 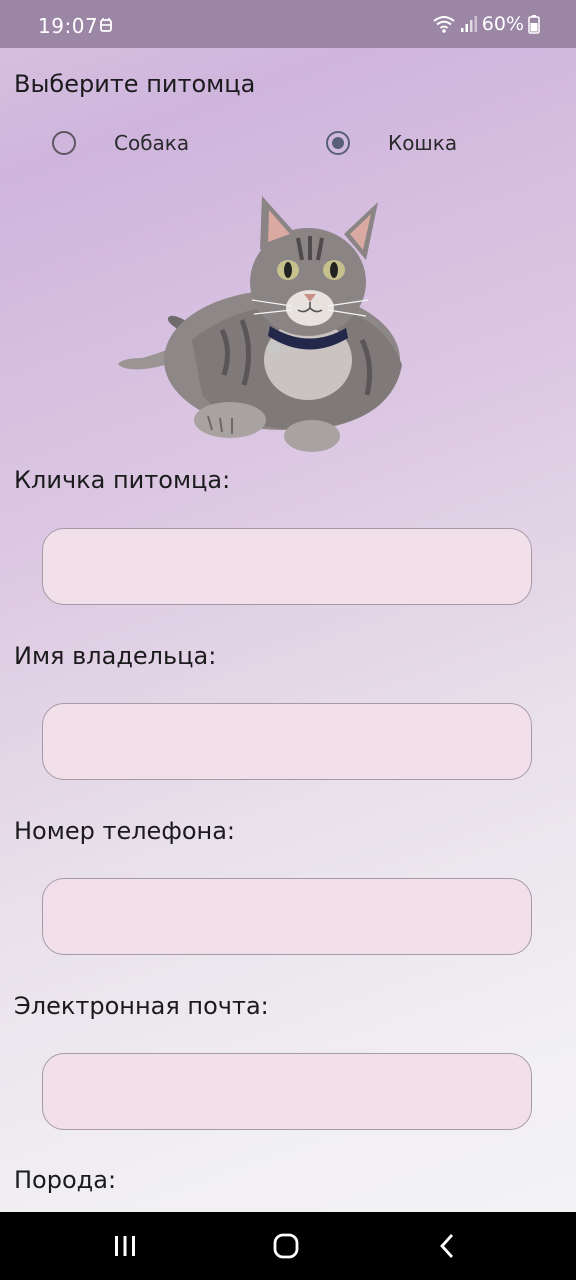 I want to click on pet-name-label: Кличка питомца:, so click(x=122, y=480).